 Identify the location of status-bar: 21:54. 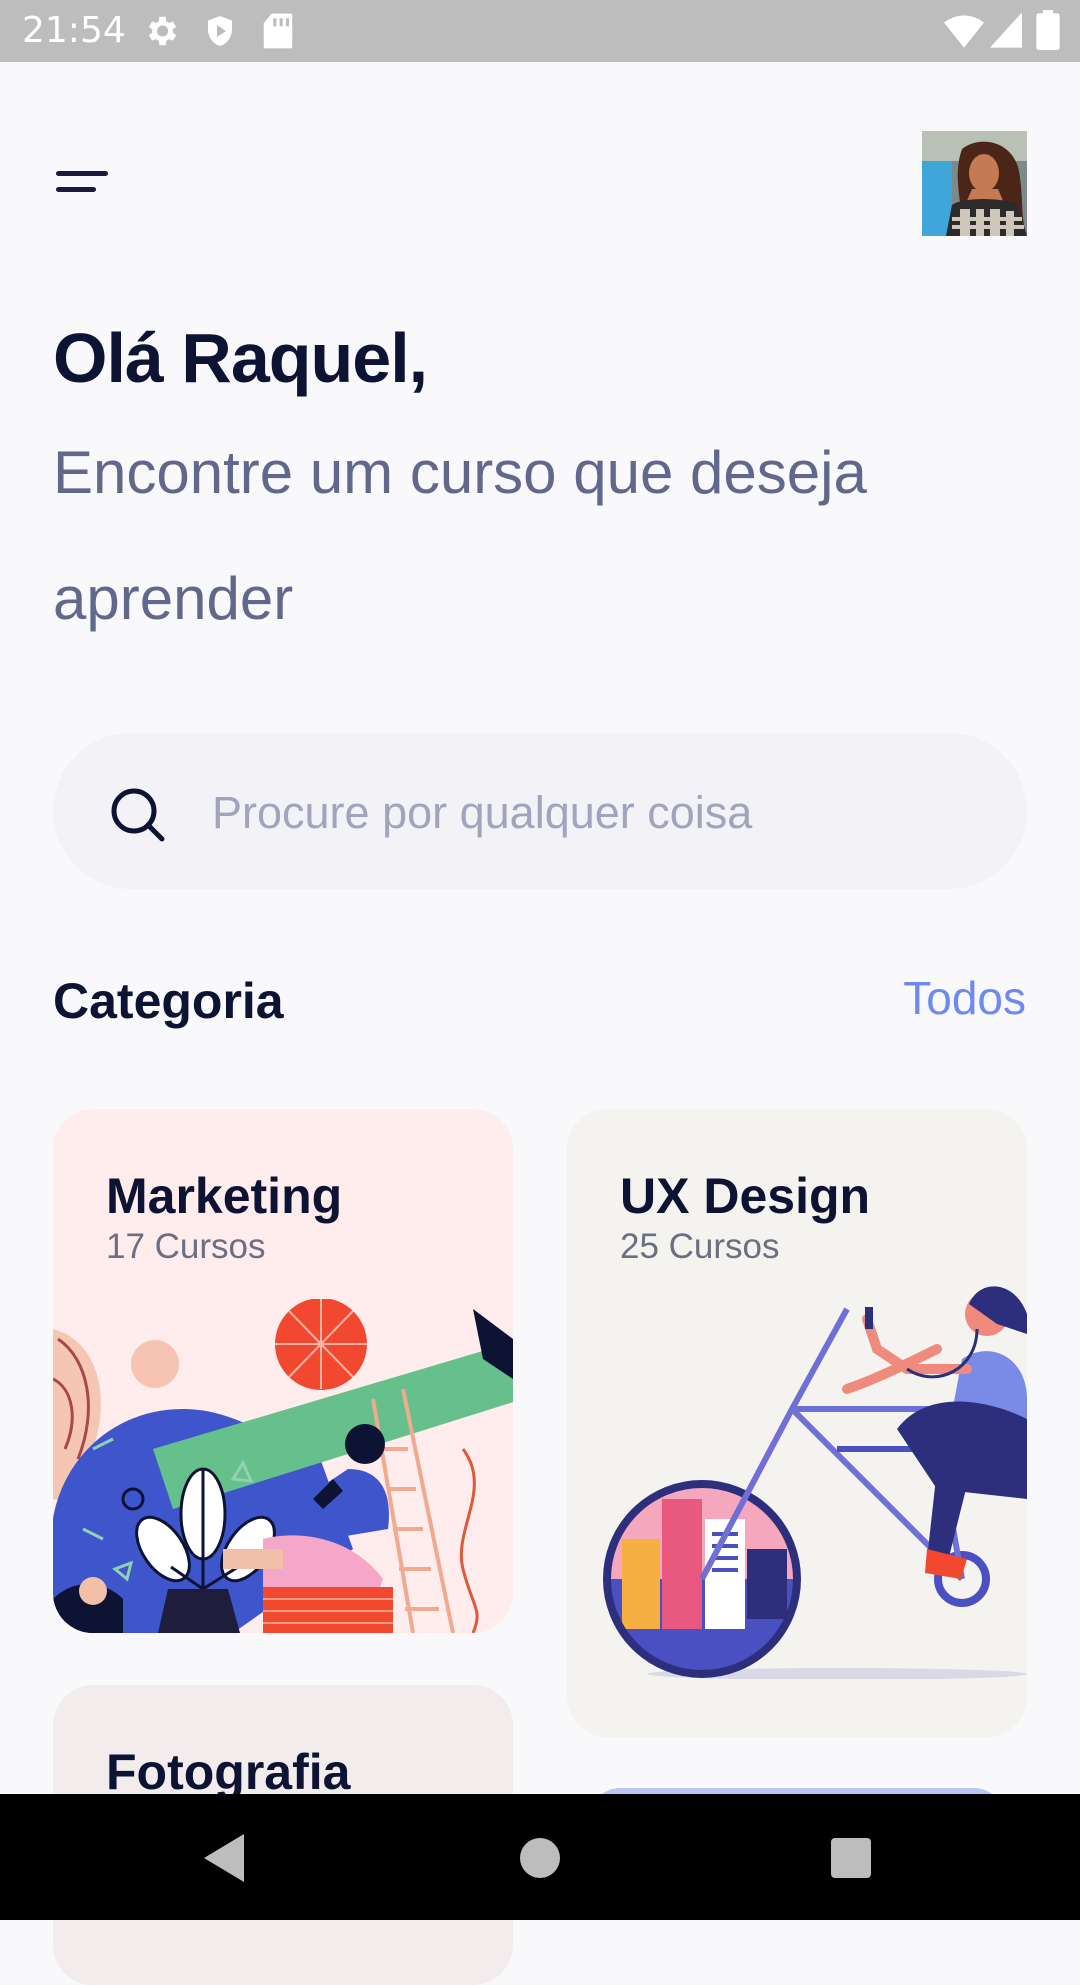
(540, 31).